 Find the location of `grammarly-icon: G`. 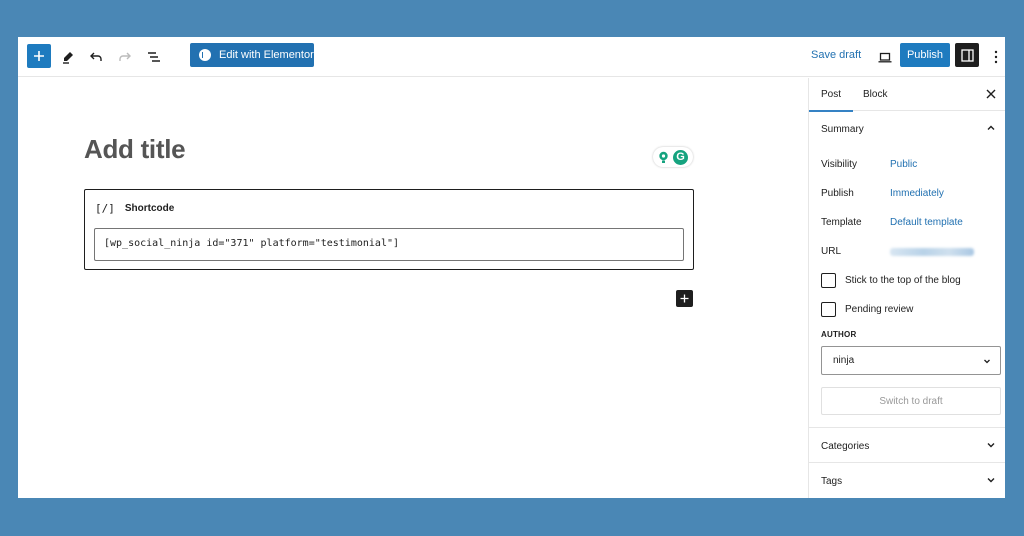

grammarly-icon: G is located at coordinates (680, 157).